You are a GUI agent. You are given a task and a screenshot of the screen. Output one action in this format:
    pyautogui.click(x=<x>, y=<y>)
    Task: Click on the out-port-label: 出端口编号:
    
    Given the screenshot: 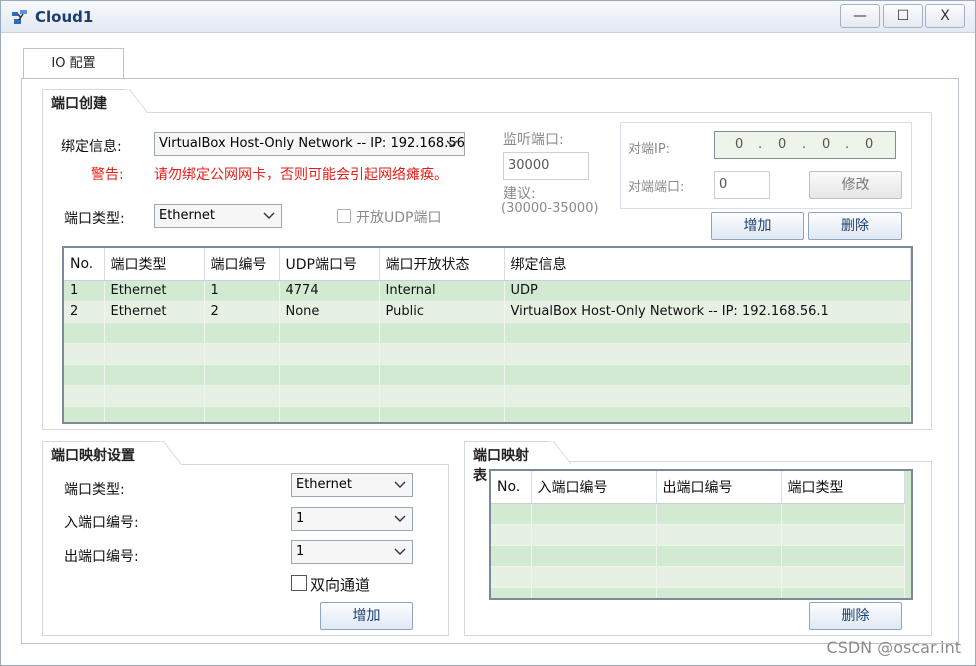 What is the action you would take?
    pyautogui.click(x=101, y=557)
    